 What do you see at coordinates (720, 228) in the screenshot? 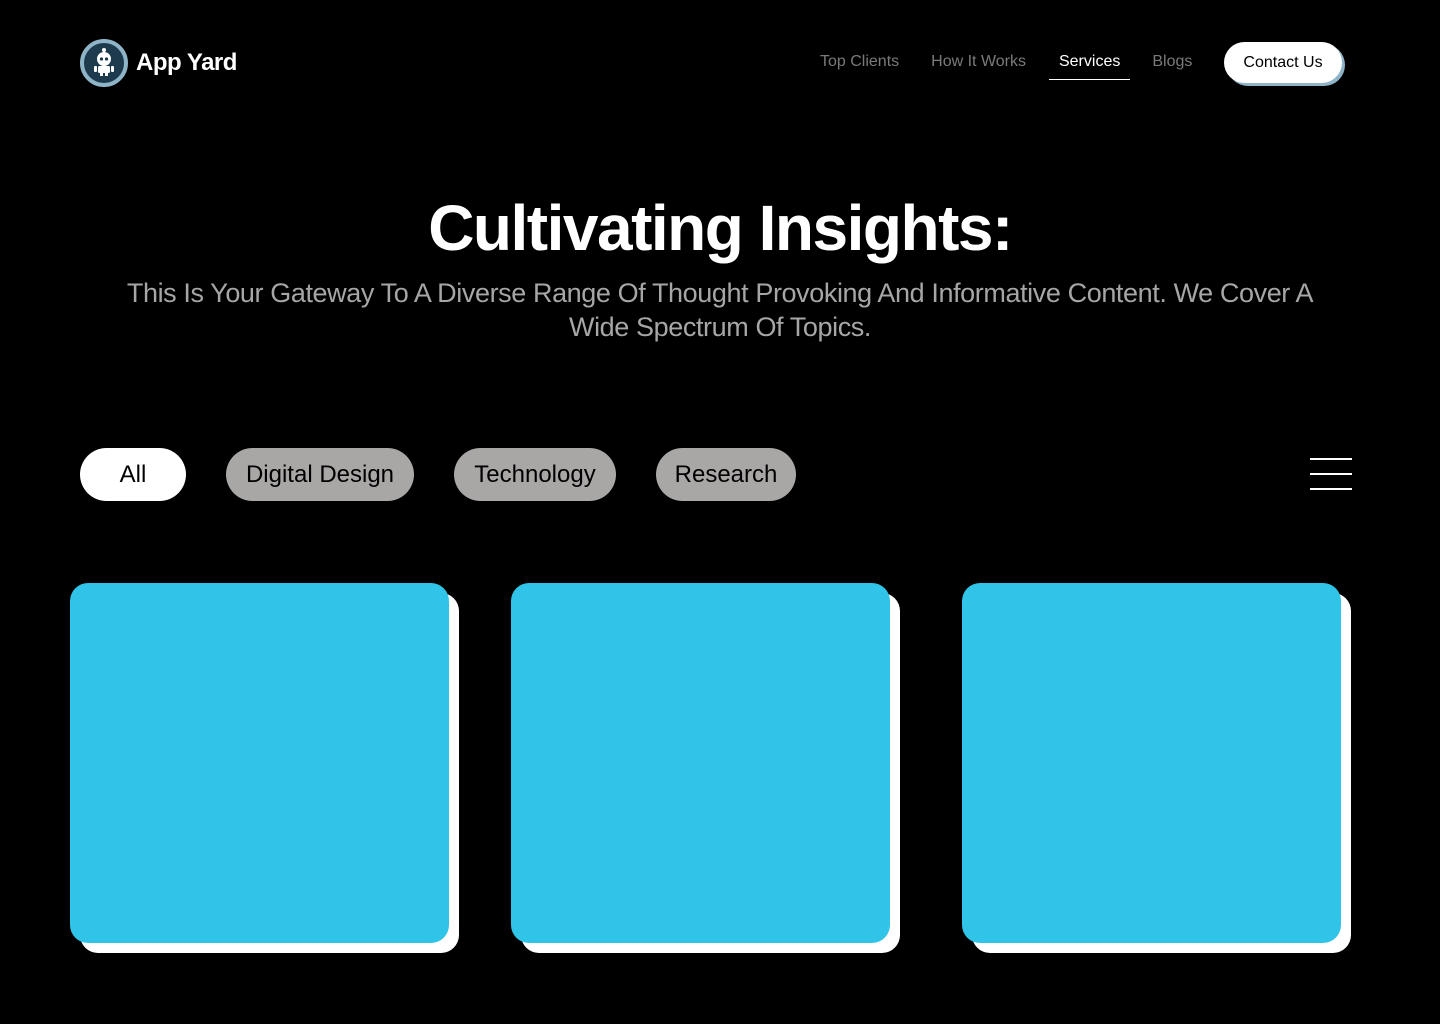
I see `page-title: Cultivating Insights:` at bounding box center [720, 228].